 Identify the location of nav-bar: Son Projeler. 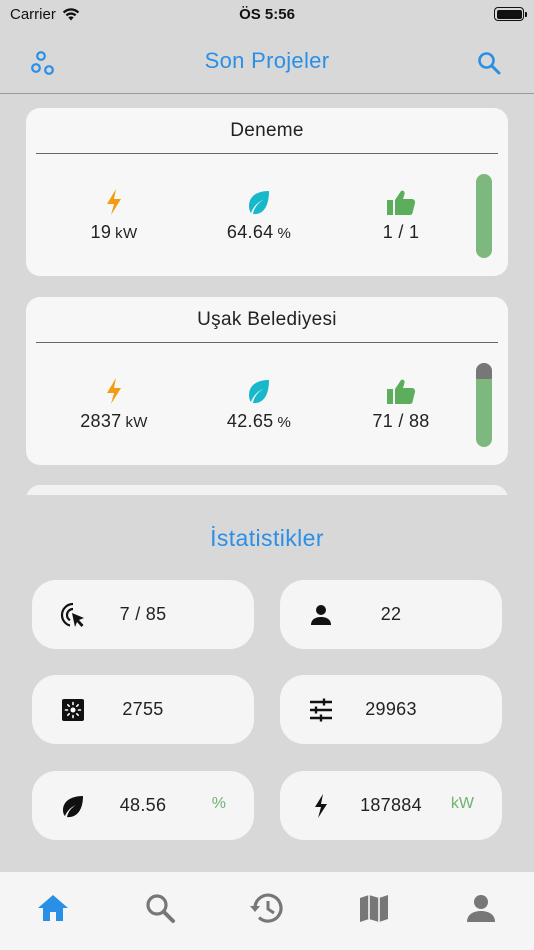
(267, 61).